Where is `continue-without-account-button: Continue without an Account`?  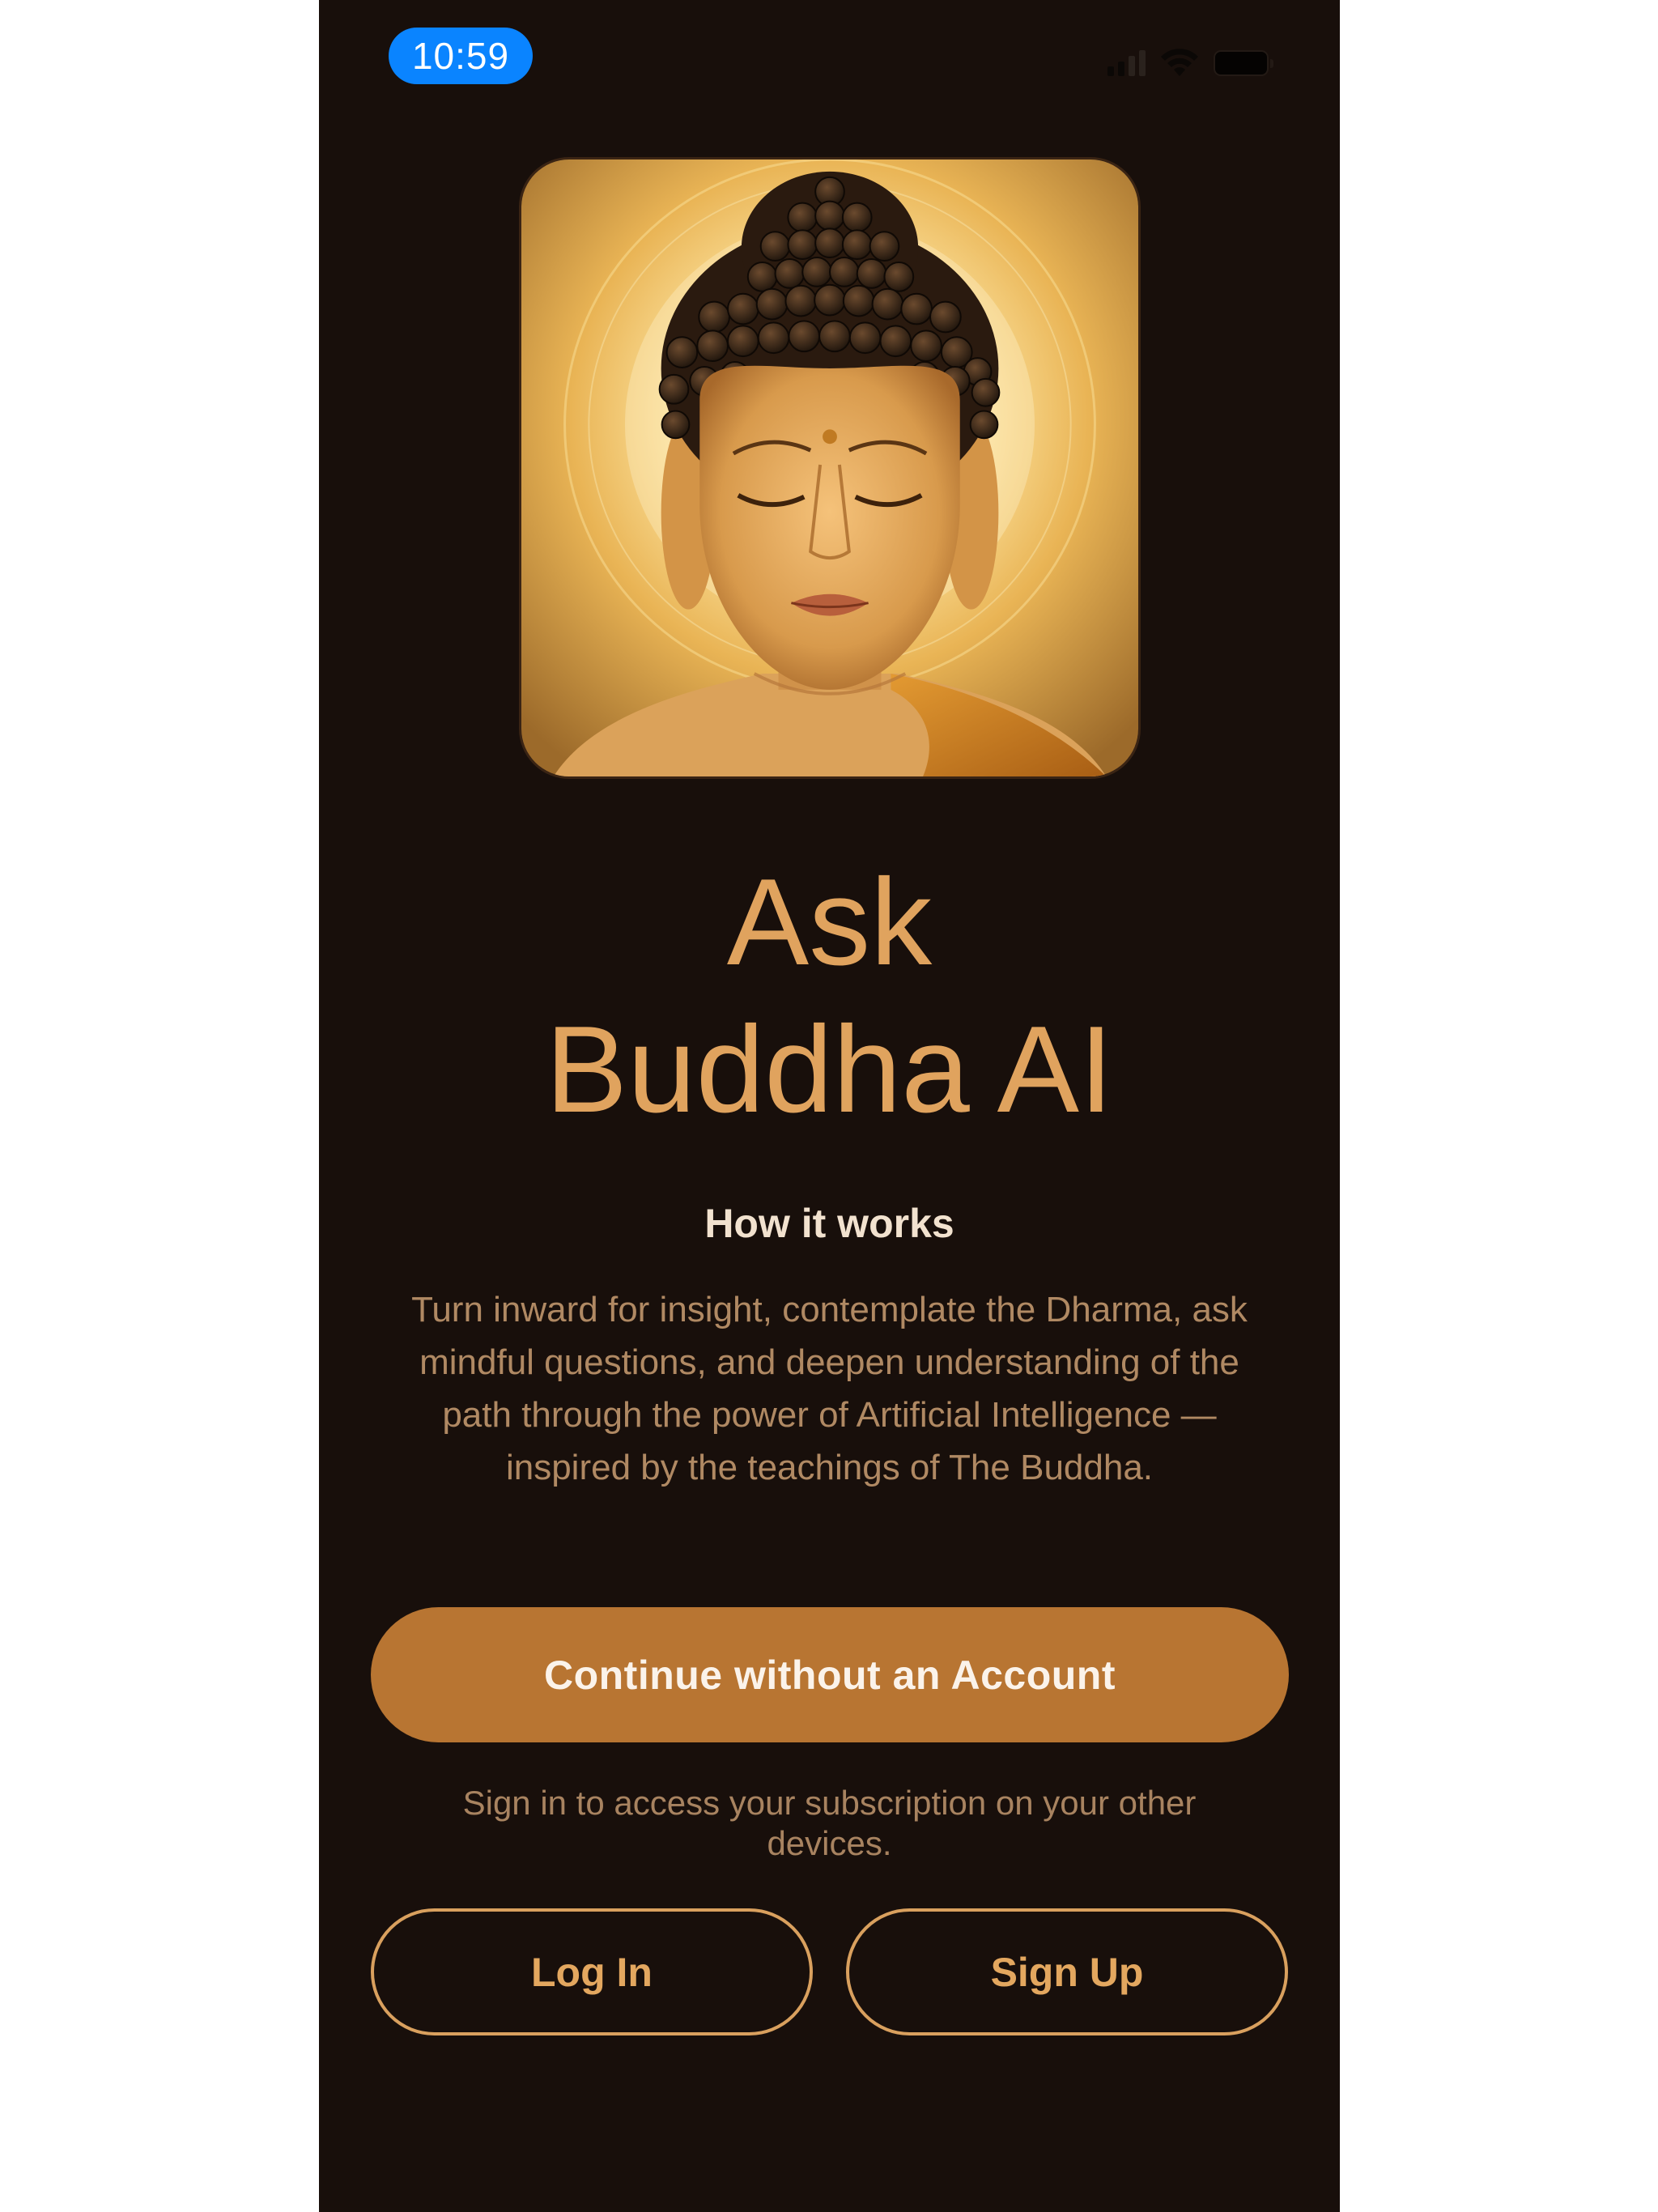 continue-without-account-button: Continue without an Account is located at coordinates (830, 1675).